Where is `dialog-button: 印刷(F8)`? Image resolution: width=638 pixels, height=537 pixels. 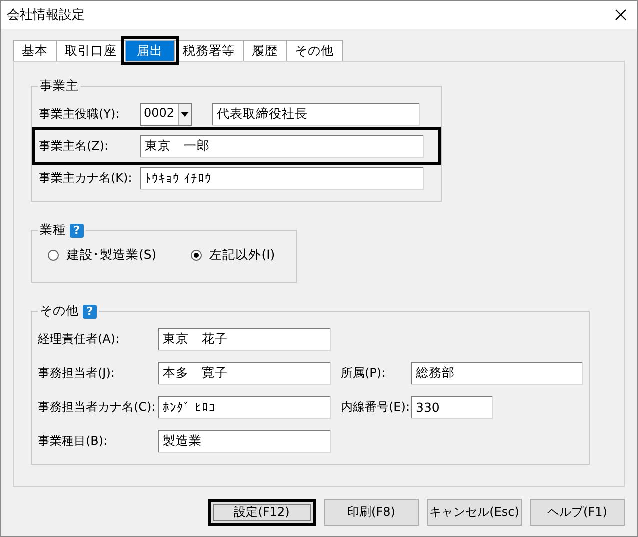 dialog-button: 印刷(F8) is located at coordinates (371, 512).